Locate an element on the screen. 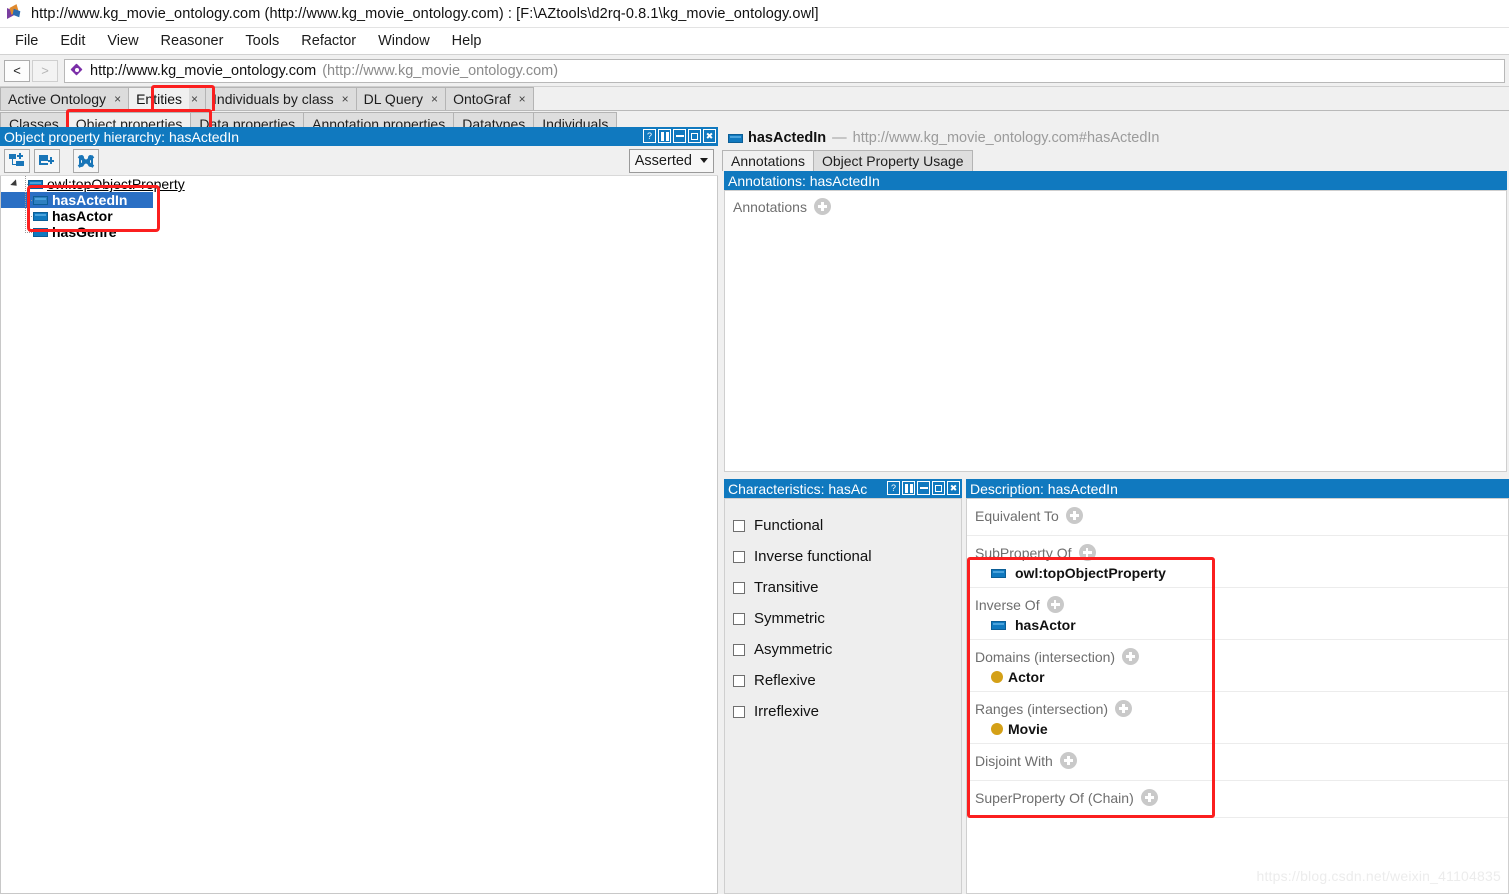 The height and width of the screenshot is (894, 1509). menu-tools: Tools is located at coordinates (262, 41).